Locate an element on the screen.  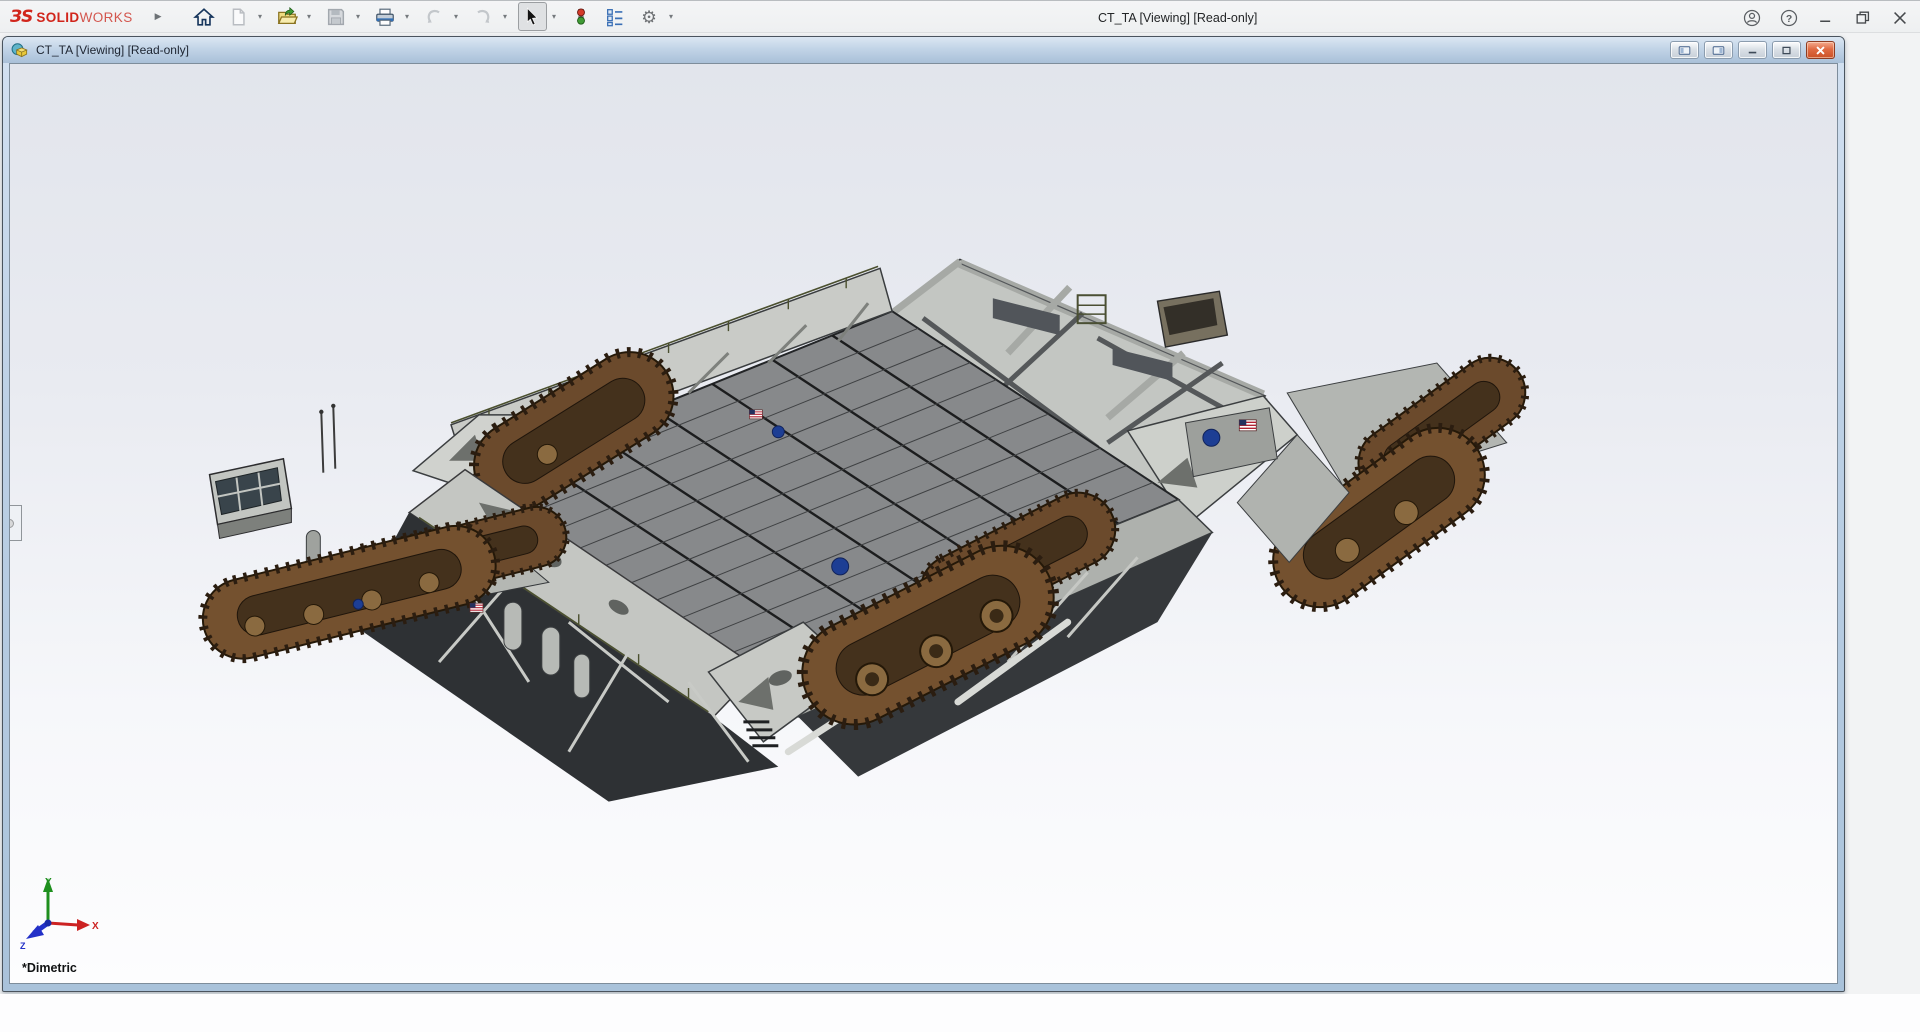
assembly-document-icon is located at coordinates (20, 50).